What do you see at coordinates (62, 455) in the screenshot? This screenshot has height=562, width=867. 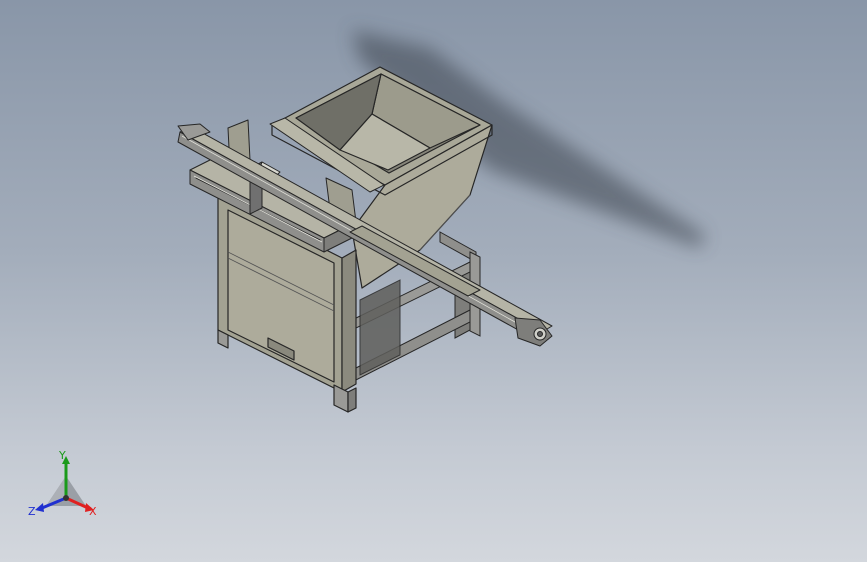 I see `y-axis-label: Y` at bounding box center [62, 455].